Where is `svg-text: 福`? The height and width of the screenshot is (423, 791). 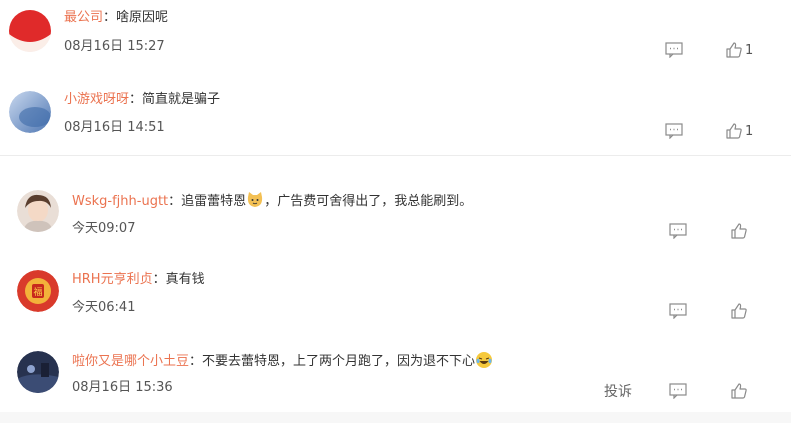
svg-text: 福 is located at coordinates (37, 292).